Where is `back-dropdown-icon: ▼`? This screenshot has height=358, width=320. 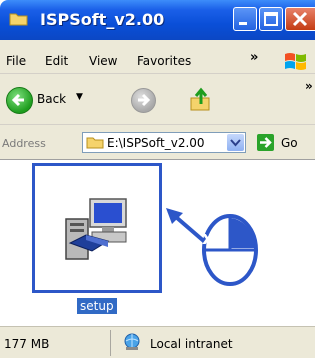 back-dropdown-icon: ▼ is located at coordinates (79, 97).